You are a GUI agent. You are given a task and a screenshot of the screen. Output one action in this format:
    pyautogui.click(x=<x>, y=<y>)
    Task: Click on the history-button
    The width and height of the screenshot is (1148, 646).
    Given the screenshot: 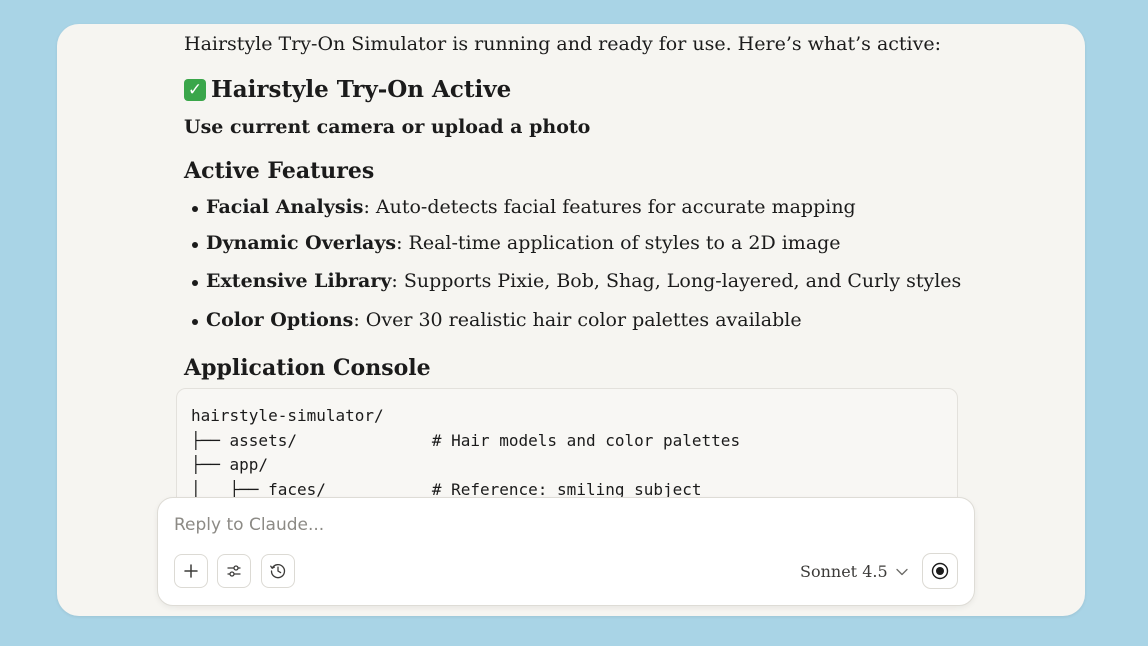 What is the action you would take?
    pyautogui.click(x=278, y=571)
    